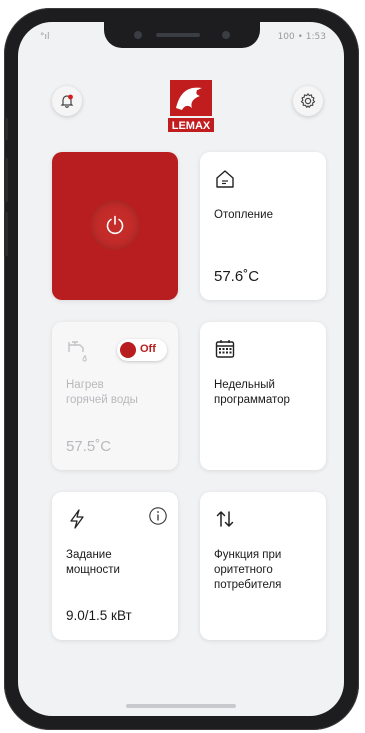  What do you see at coordinates (191, 107) in the screenshot?
I see `lemax-logo: LEMAX` at bounding box center [191, 107].